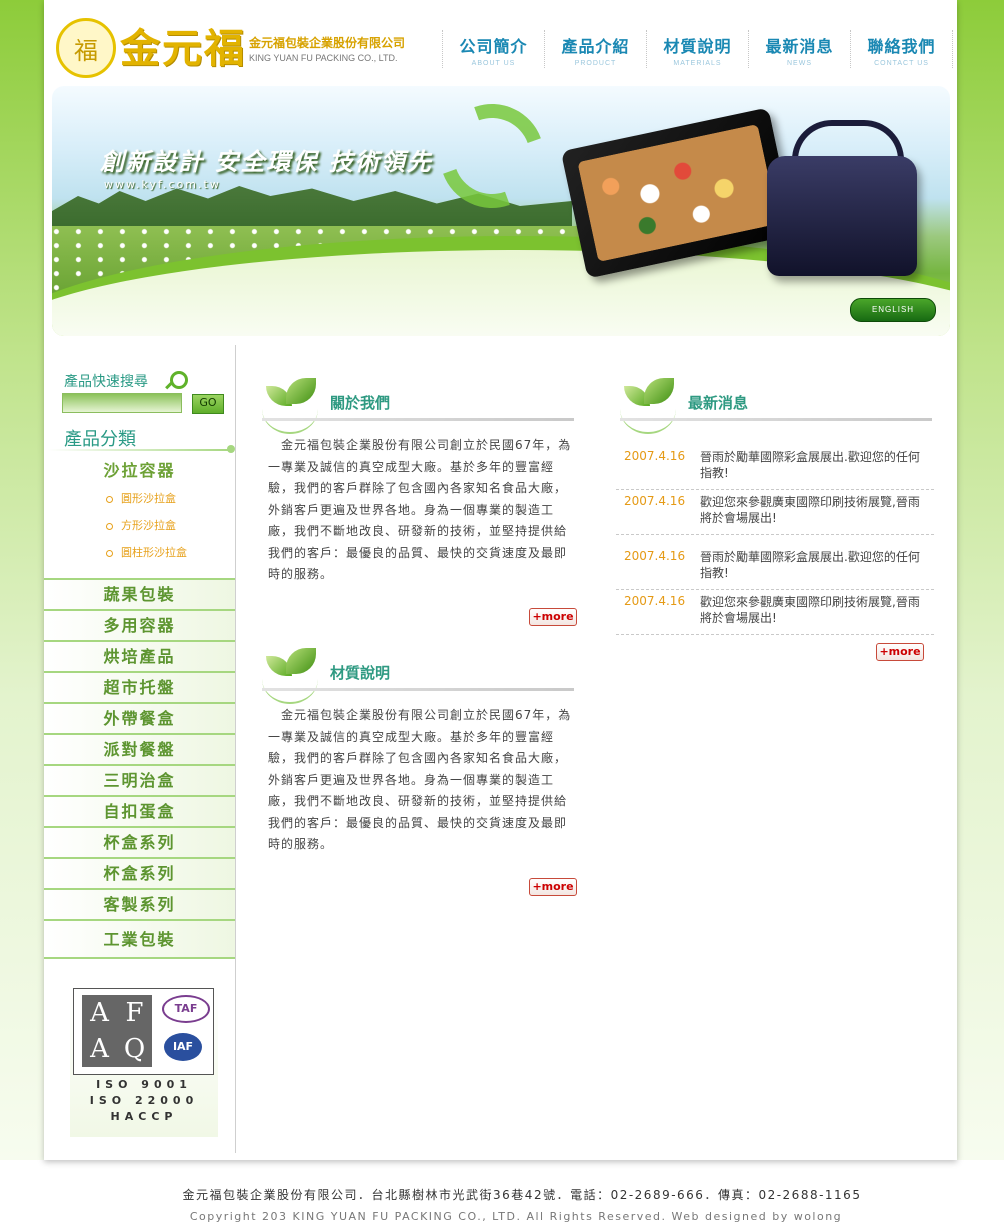  I want to click on material-title: 材質說明, so click(360, 672).